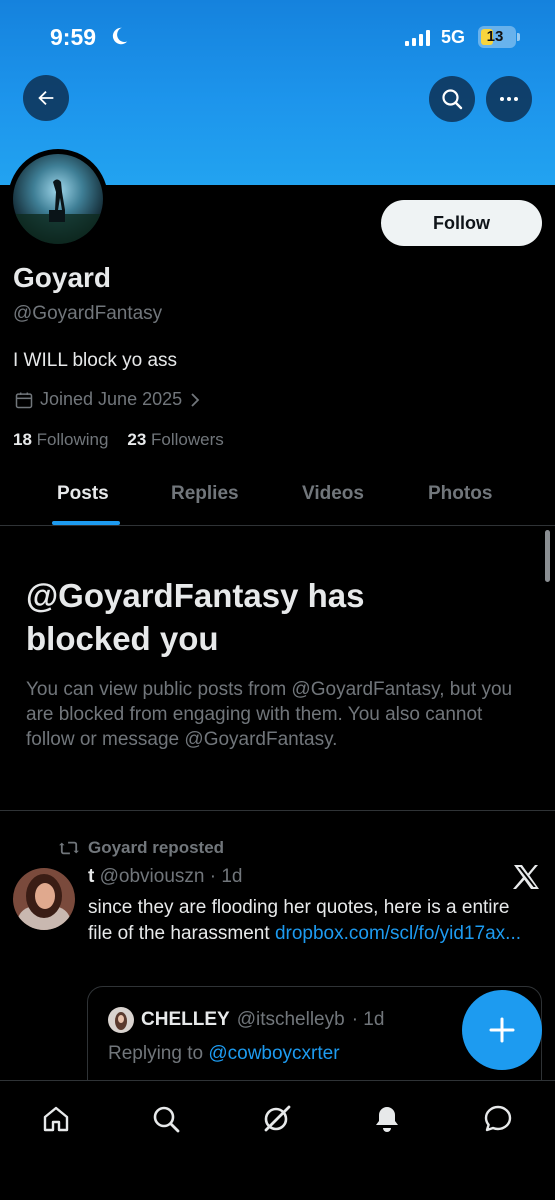  What do you see at coordinates (277, 810) in the screenshot?
I see `divider` at bounding box center [277, 810].